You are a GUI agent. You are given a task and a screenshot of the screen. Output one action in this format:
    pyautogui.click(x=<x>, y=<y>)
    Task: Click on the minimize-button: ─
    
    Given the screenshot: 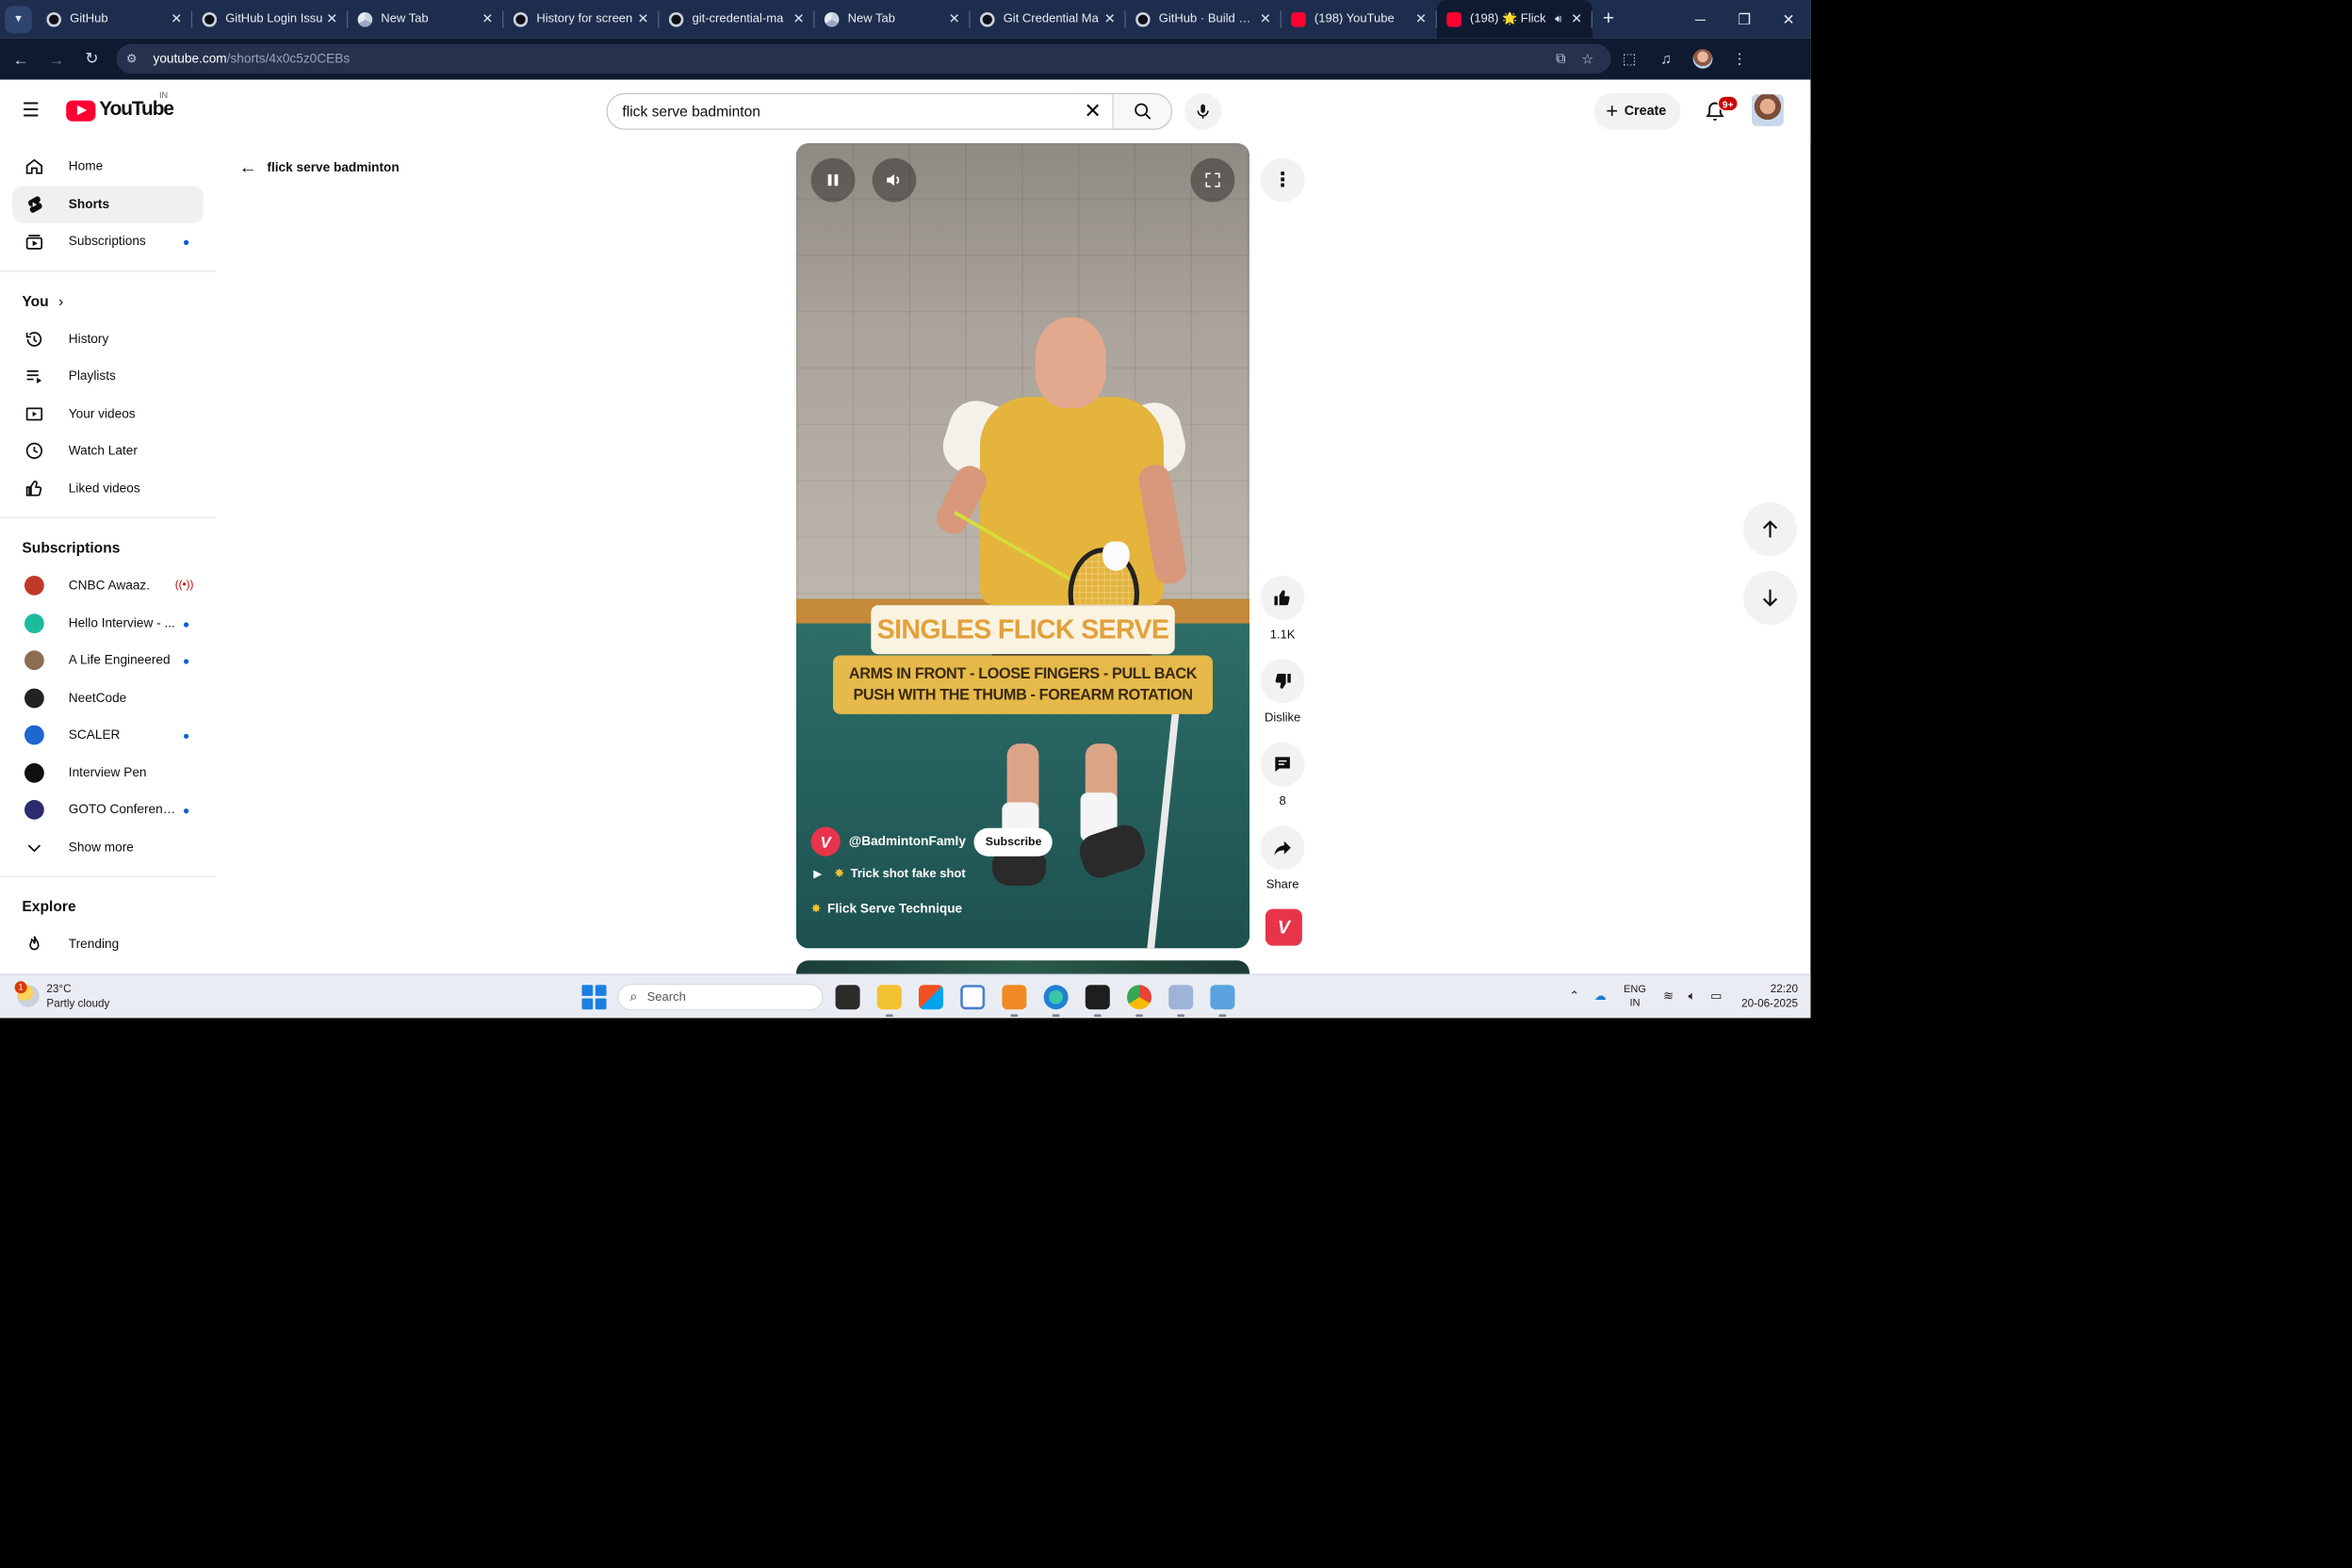 What is the action you would take?
    pyautogui.click(x=1700, y=19)
    